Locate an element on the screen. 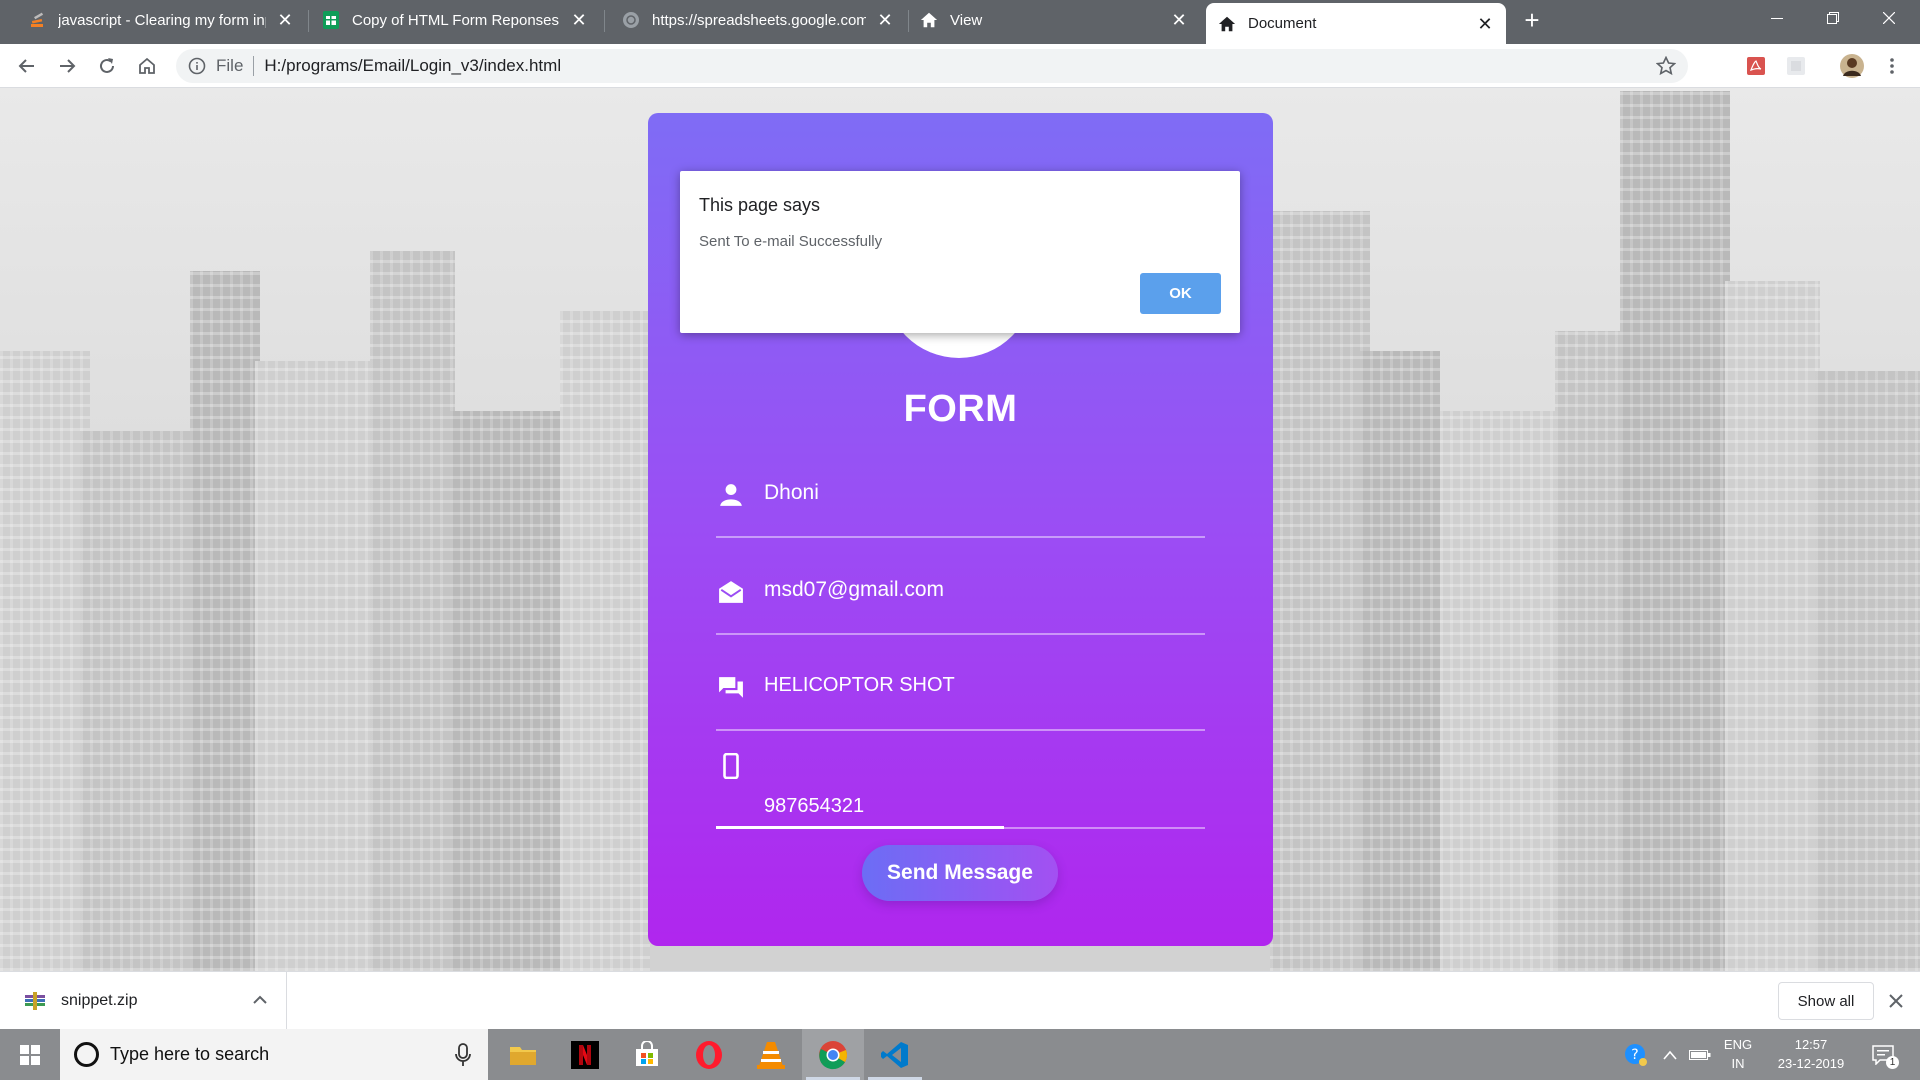  search-placeholder: Type here to search is located at coordinates (190, 1054).